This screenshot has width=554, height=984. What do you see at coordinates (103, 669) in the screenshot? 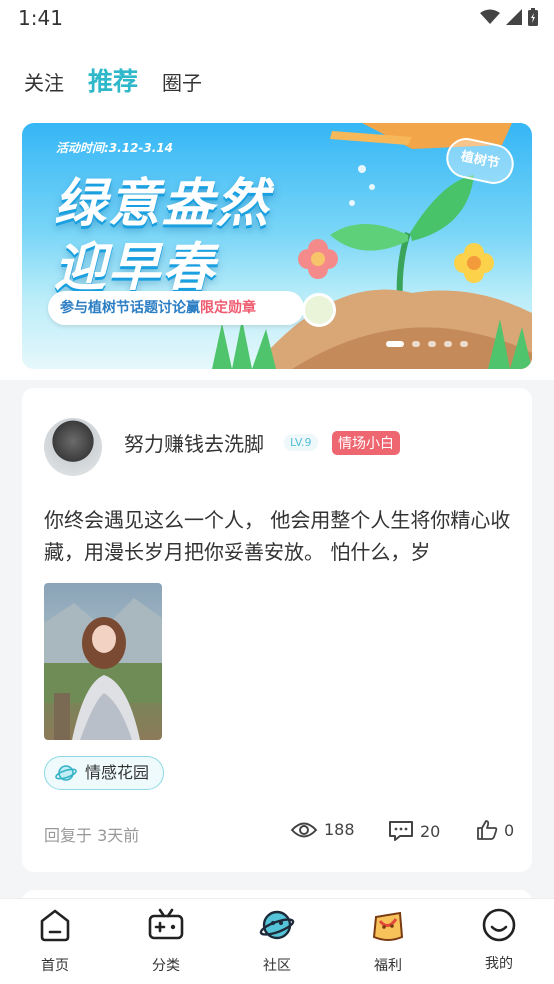
I see `post-image-art` at bounding box center [103, 669].